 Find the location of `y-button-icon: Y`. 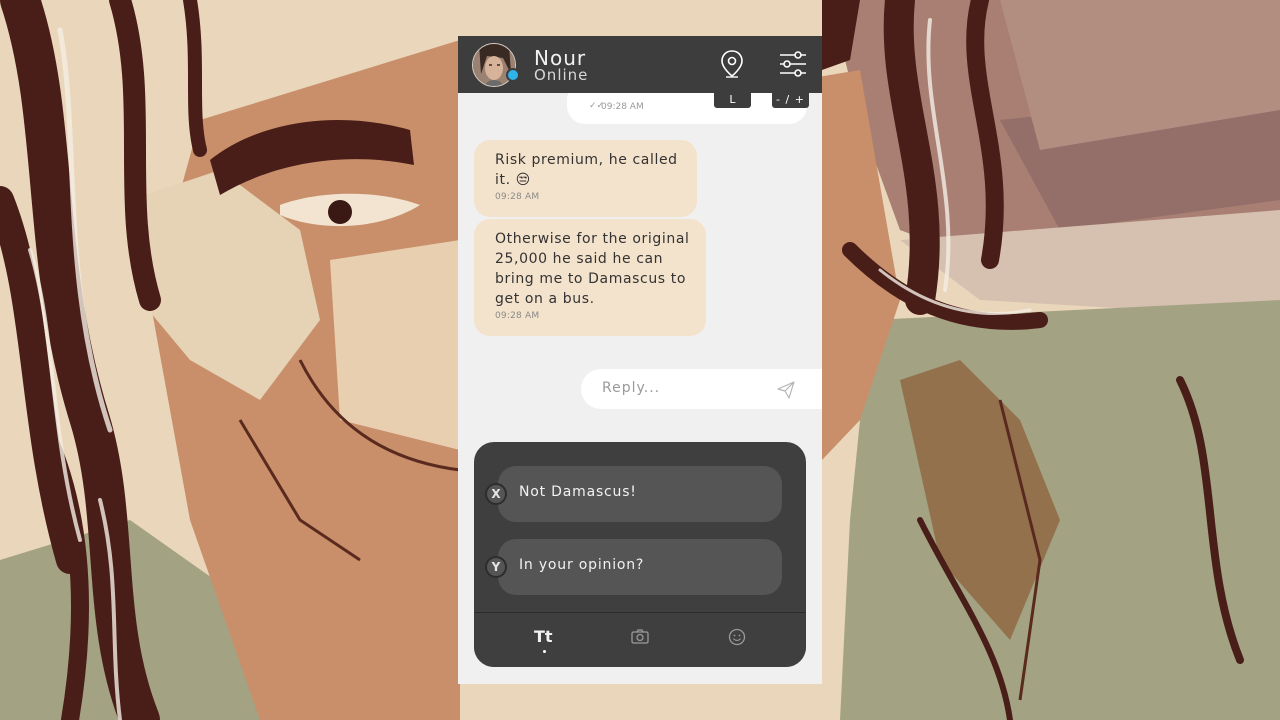

y-button-icon: Y is located at coordinates (496, 567).